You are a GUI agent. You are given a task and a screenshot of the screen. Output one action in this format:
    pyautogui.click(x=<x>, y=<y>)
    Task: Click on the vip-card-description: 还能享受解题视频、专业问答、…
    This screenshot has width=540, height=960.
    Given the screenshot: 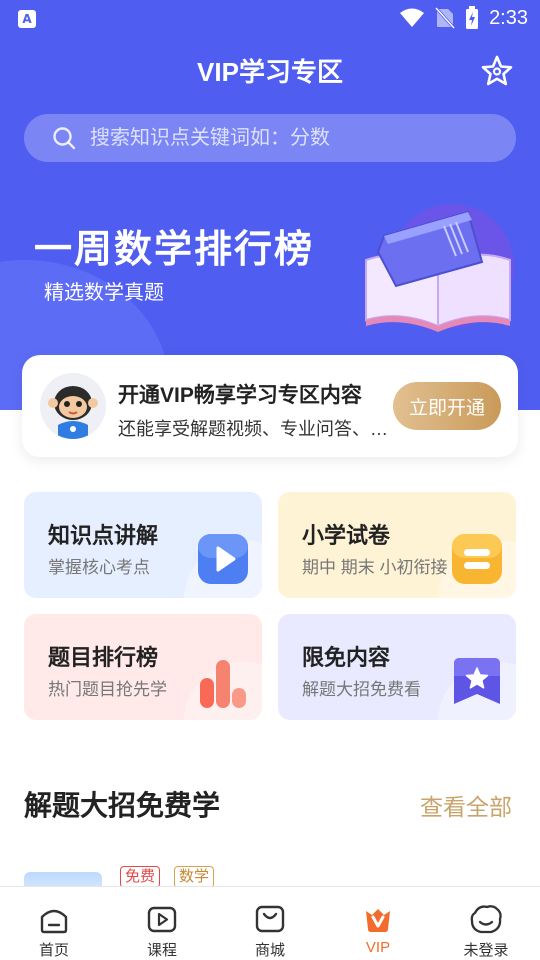 What is the action you would take?
    pyautogui.click(x=253, y=429)
    